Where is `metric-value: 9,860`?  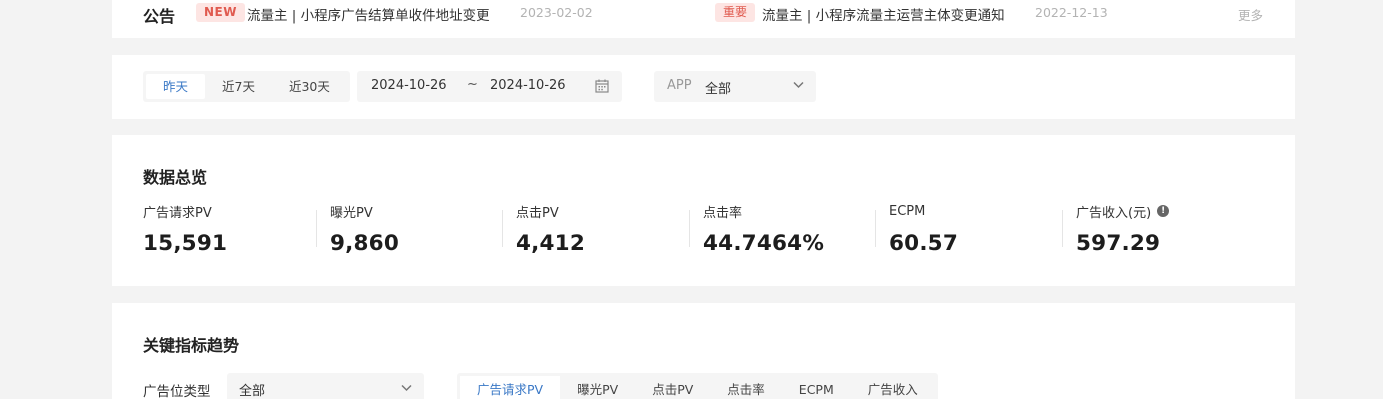
metric-value: 9,860 is located at coordinates (365, 243).